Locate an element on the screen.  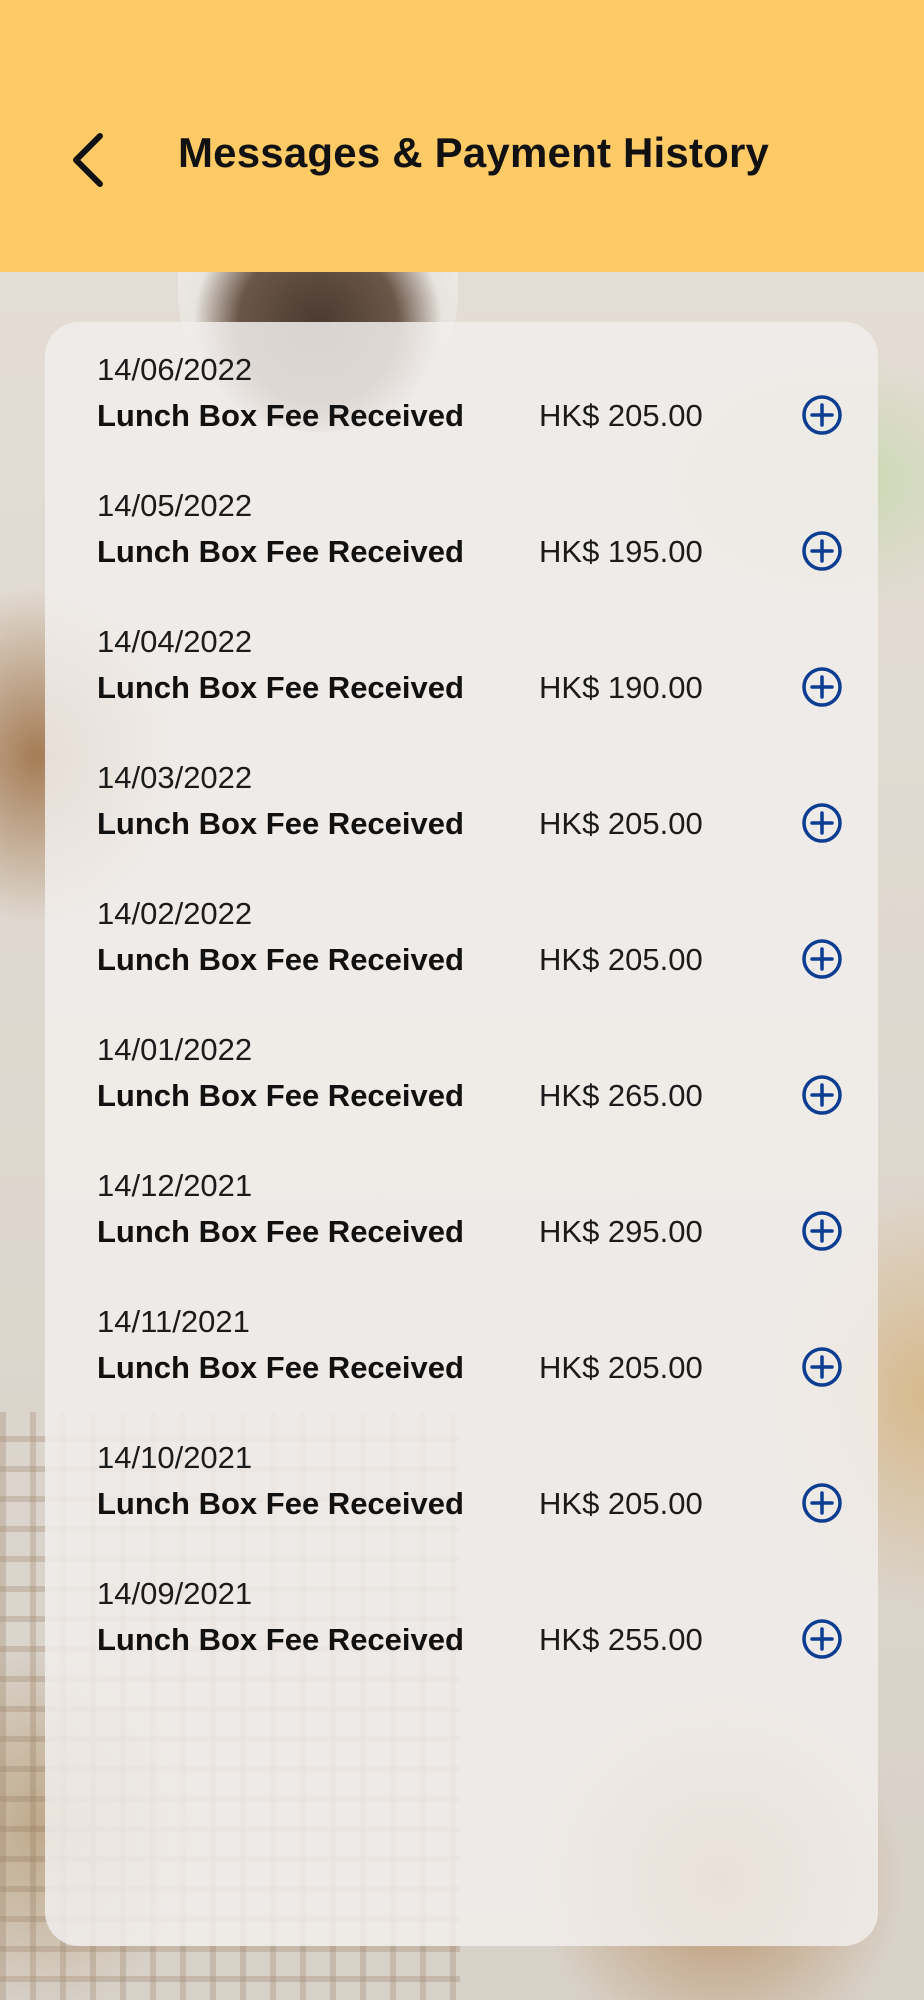
payment-amount: HK$ 195.00 is located at coordinates (621, 551).